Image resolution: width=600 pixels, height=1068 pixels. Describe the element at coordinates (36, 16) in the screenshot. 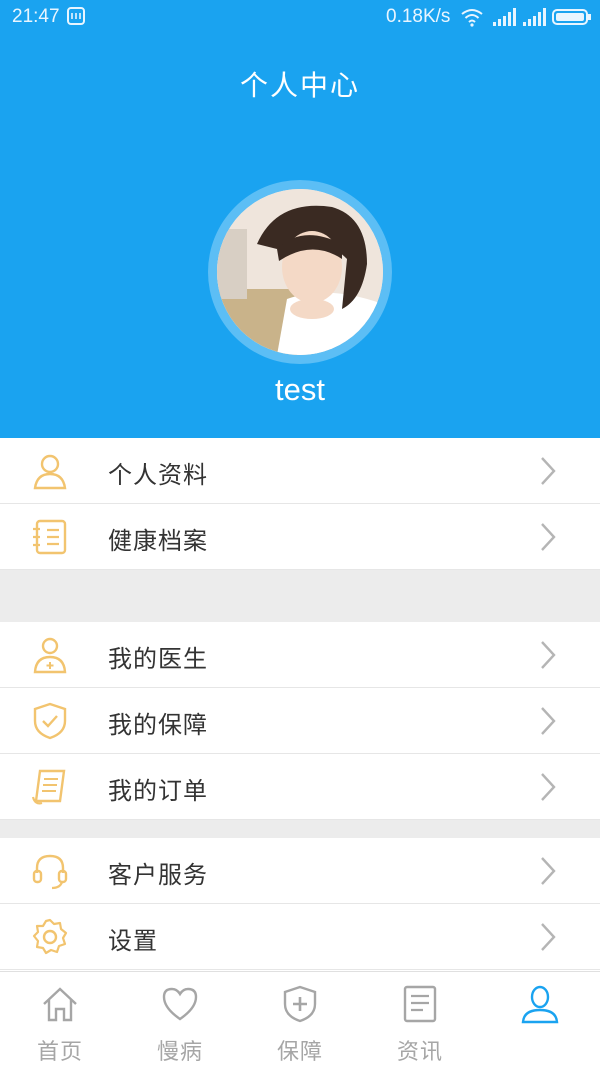

I see `status-time: 21:47` at that location.